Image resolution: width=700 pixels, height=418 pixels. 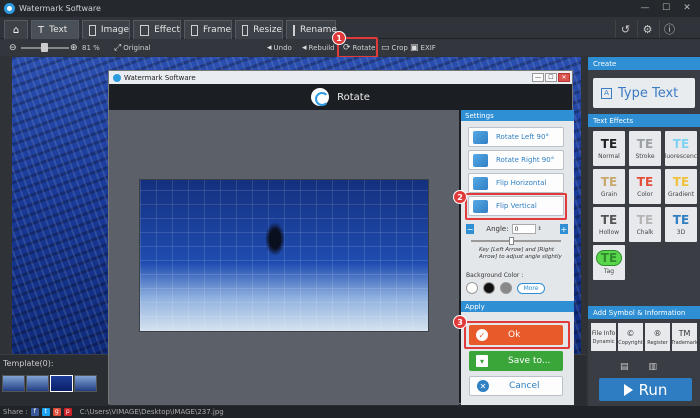 What do you see at coordinates (669, 29) in the screenshot?
I see `info-icon: ⓘ` at bounding box center [669, 29].